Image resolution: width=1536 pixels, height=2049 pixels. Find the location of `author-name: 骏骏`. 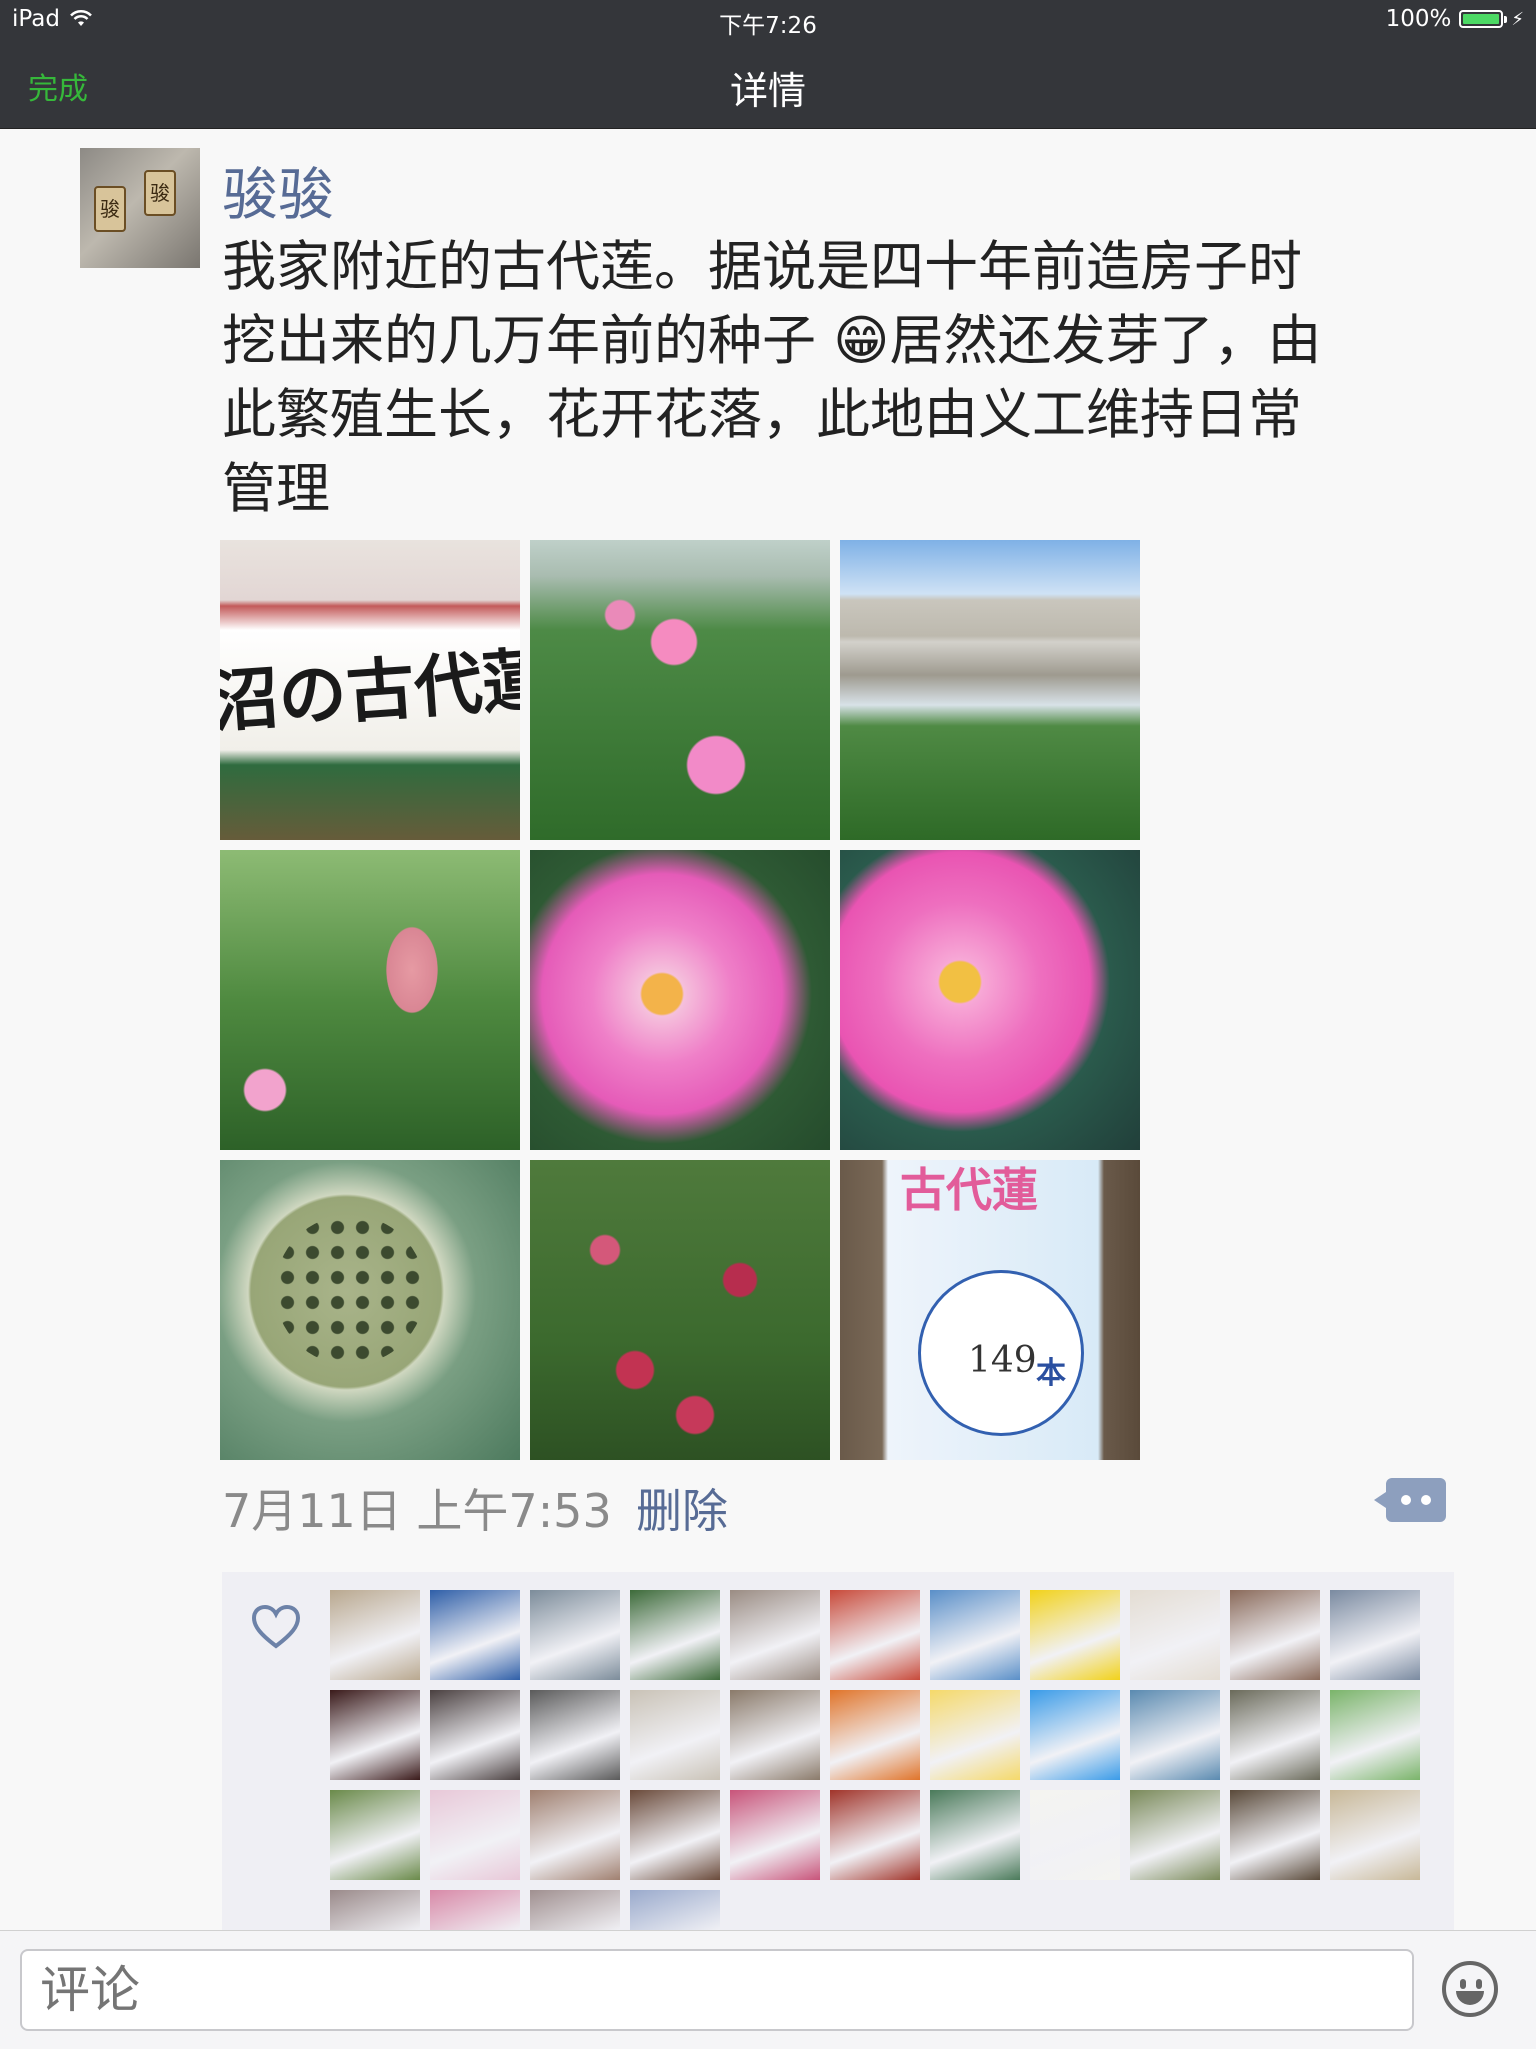

author-name: 骏骏 is located at coordinates (278, 190).